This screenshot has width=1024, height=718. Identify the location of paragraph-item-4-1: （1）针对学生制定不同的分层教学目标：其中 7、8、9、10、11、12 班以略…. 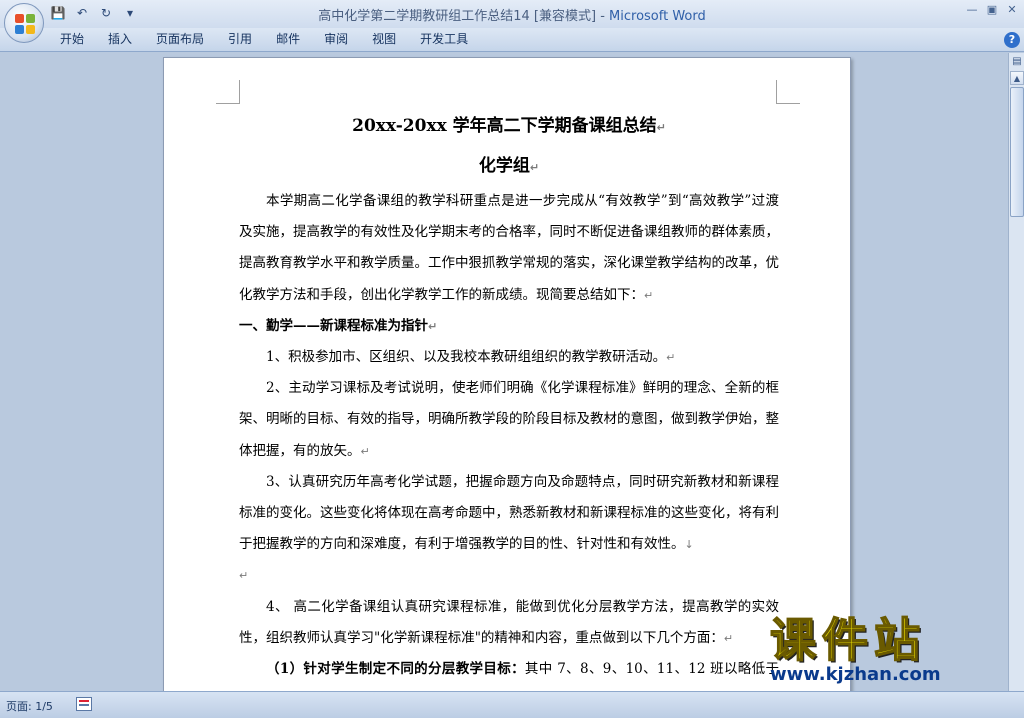
(522, 669).